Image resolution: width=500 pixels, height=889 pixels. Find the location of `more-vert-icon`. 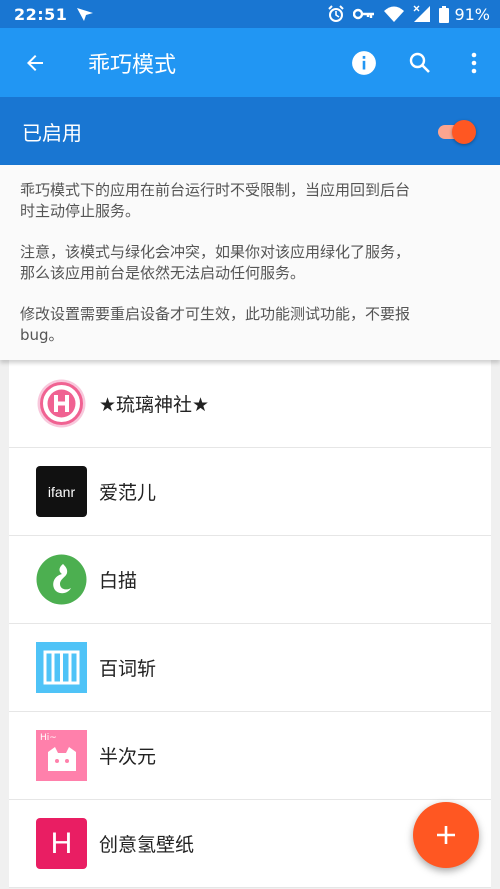

more-vert-icon is located at coordinates (474, 62).